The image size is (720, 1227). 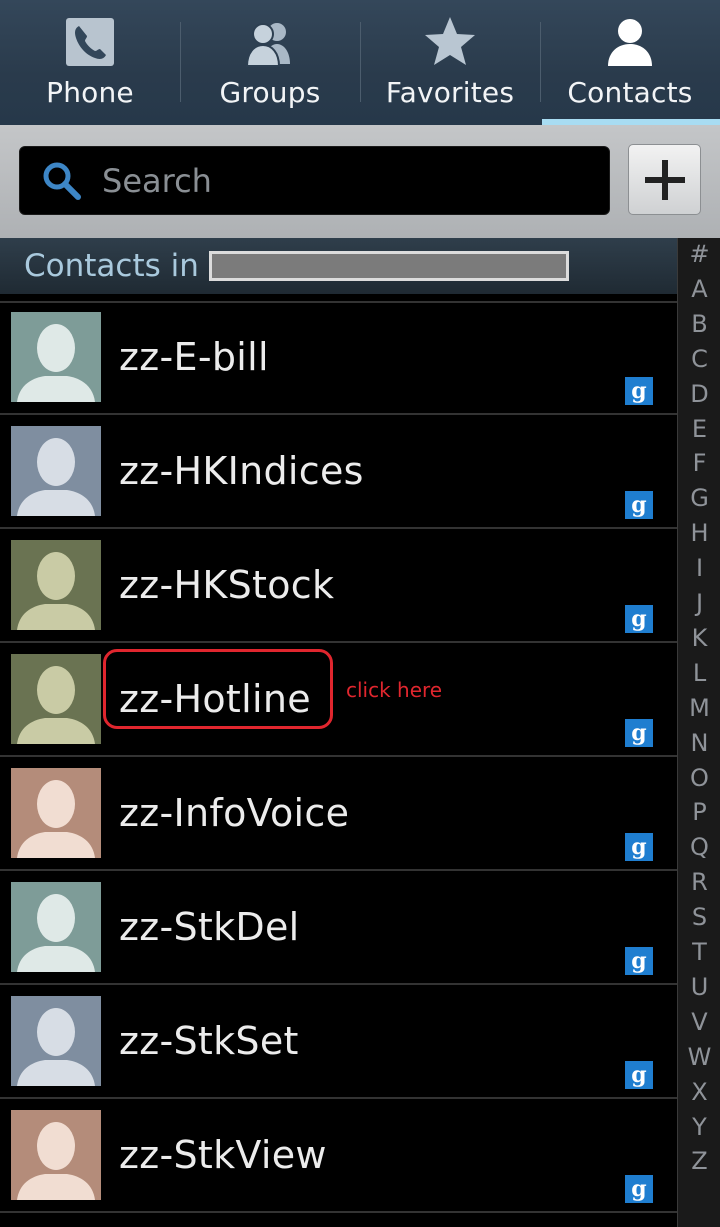 I want to click on index-letter: K, so click(x=699, y=638).